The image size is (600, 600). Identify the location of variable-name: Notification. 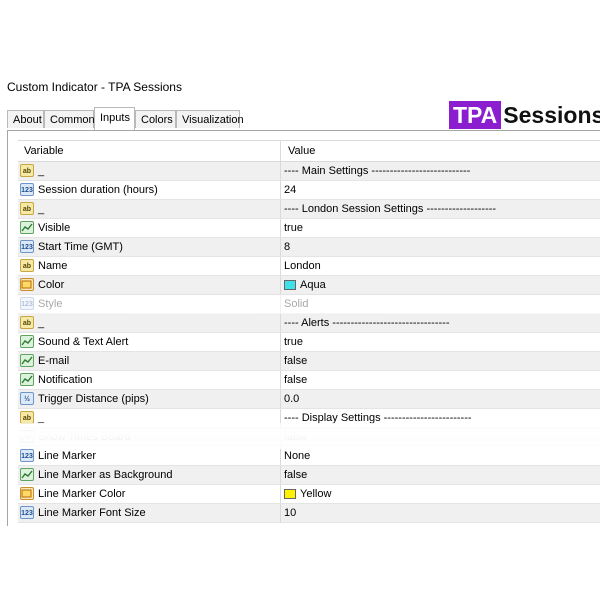
(65, 380).